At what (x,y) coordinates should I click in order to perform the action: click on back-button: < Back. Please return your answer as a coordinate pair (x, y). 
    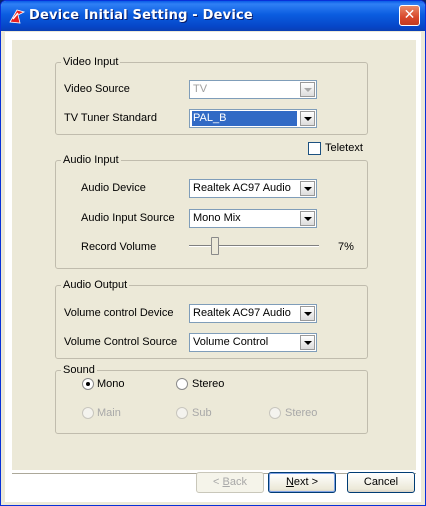
    Looking at the image, I should click on (230, 482).